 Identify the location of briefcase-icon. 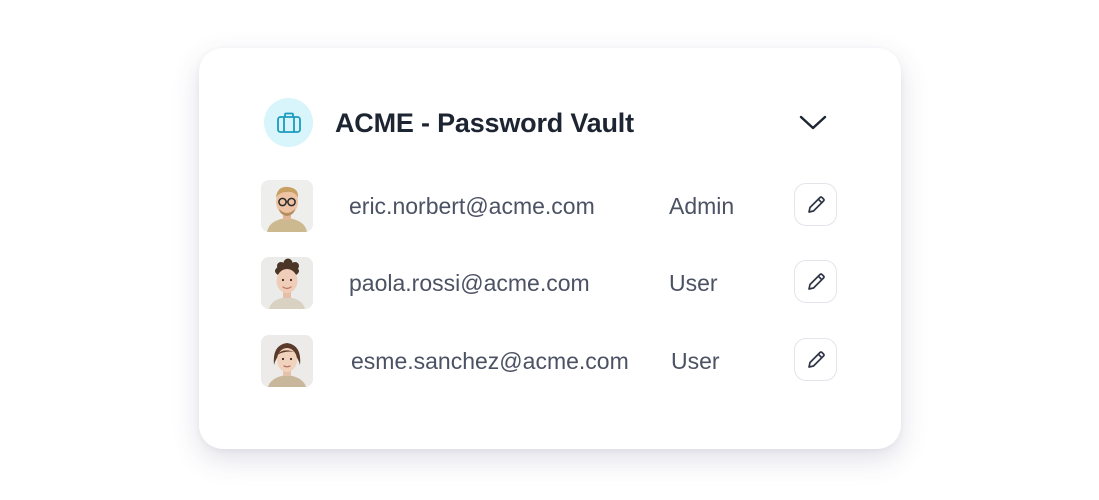
(288, 122).